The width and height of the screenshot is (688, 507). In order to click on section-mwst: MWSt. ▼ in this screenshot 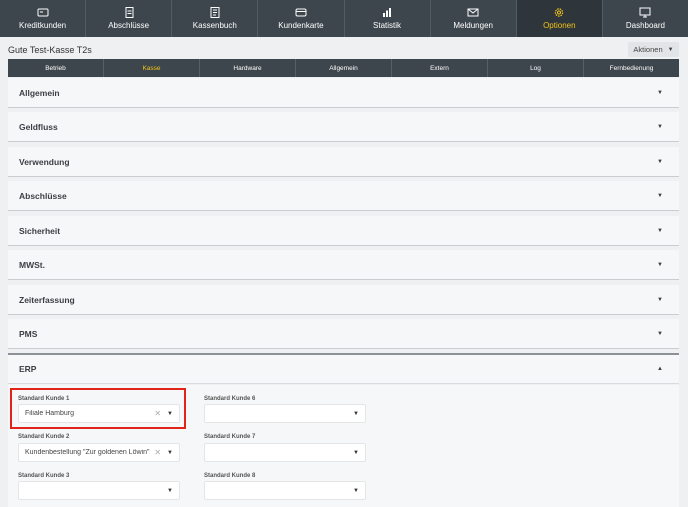, I will do `click(343, 265)`.